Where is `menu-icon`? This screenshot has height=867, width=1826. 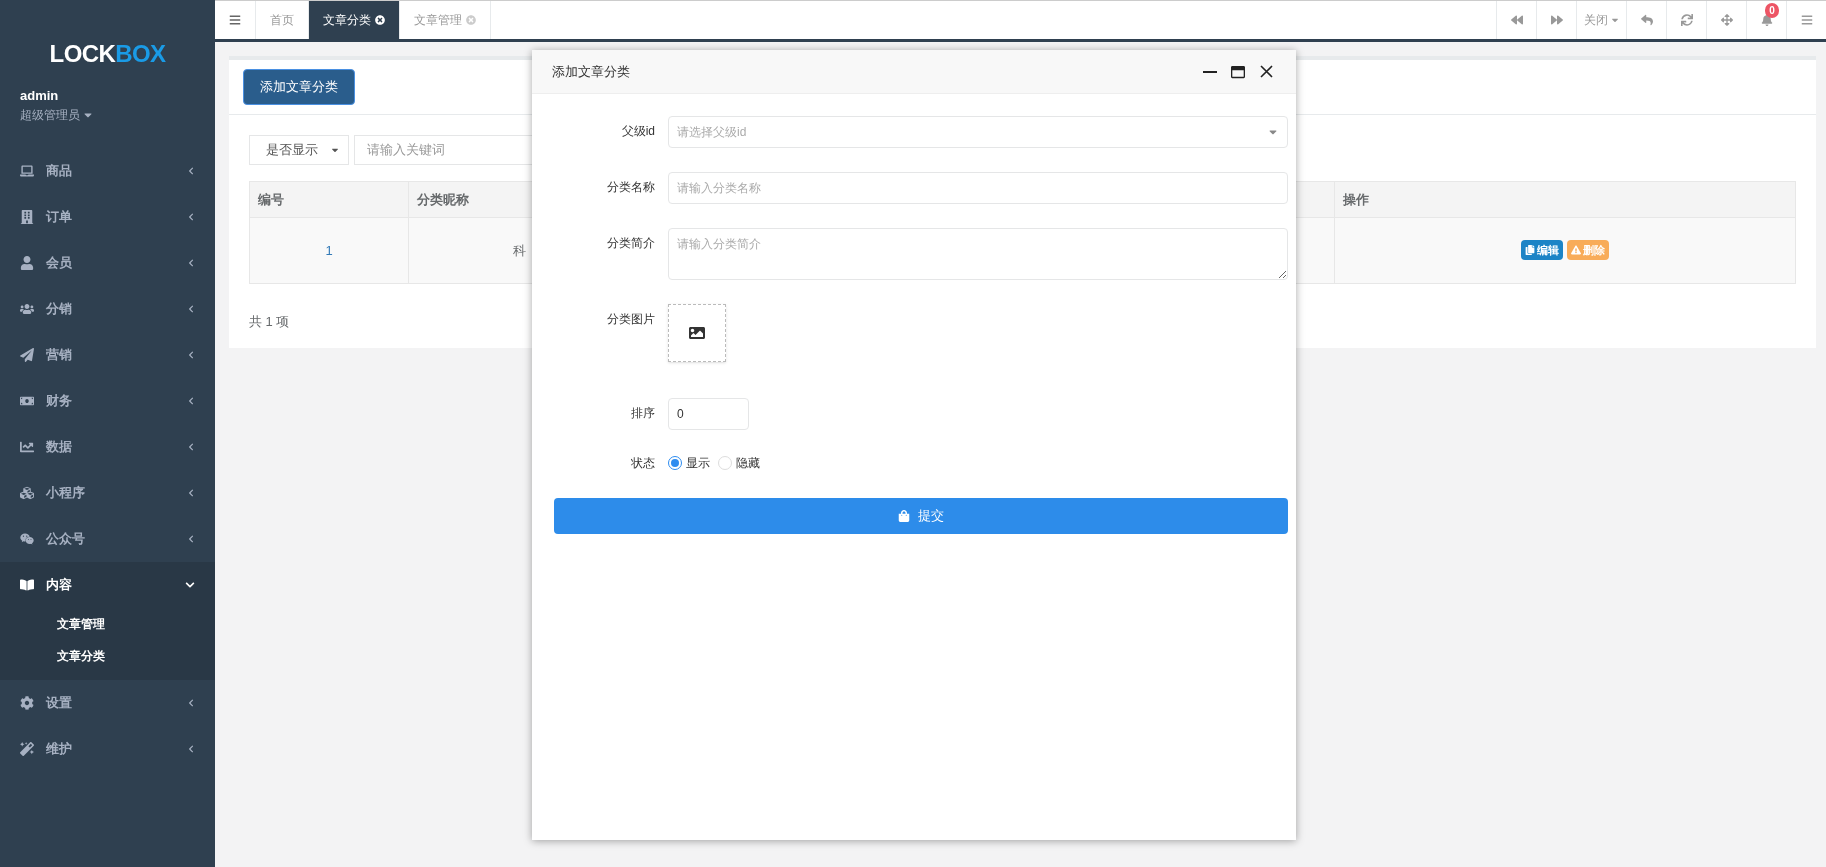 menu-icon is located at coordinates (235, 20).